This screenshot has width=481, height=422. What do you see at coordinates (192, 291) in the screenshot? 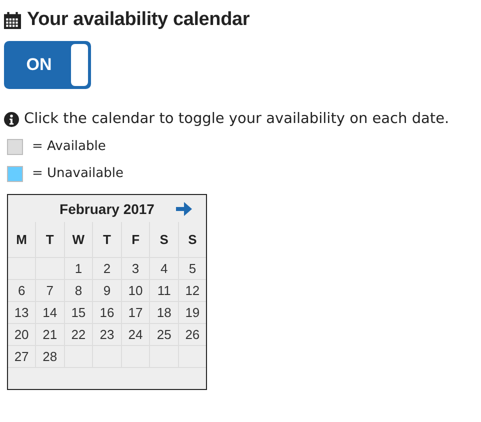
I see `date-cell: 12` at bounding box center [192, 291].